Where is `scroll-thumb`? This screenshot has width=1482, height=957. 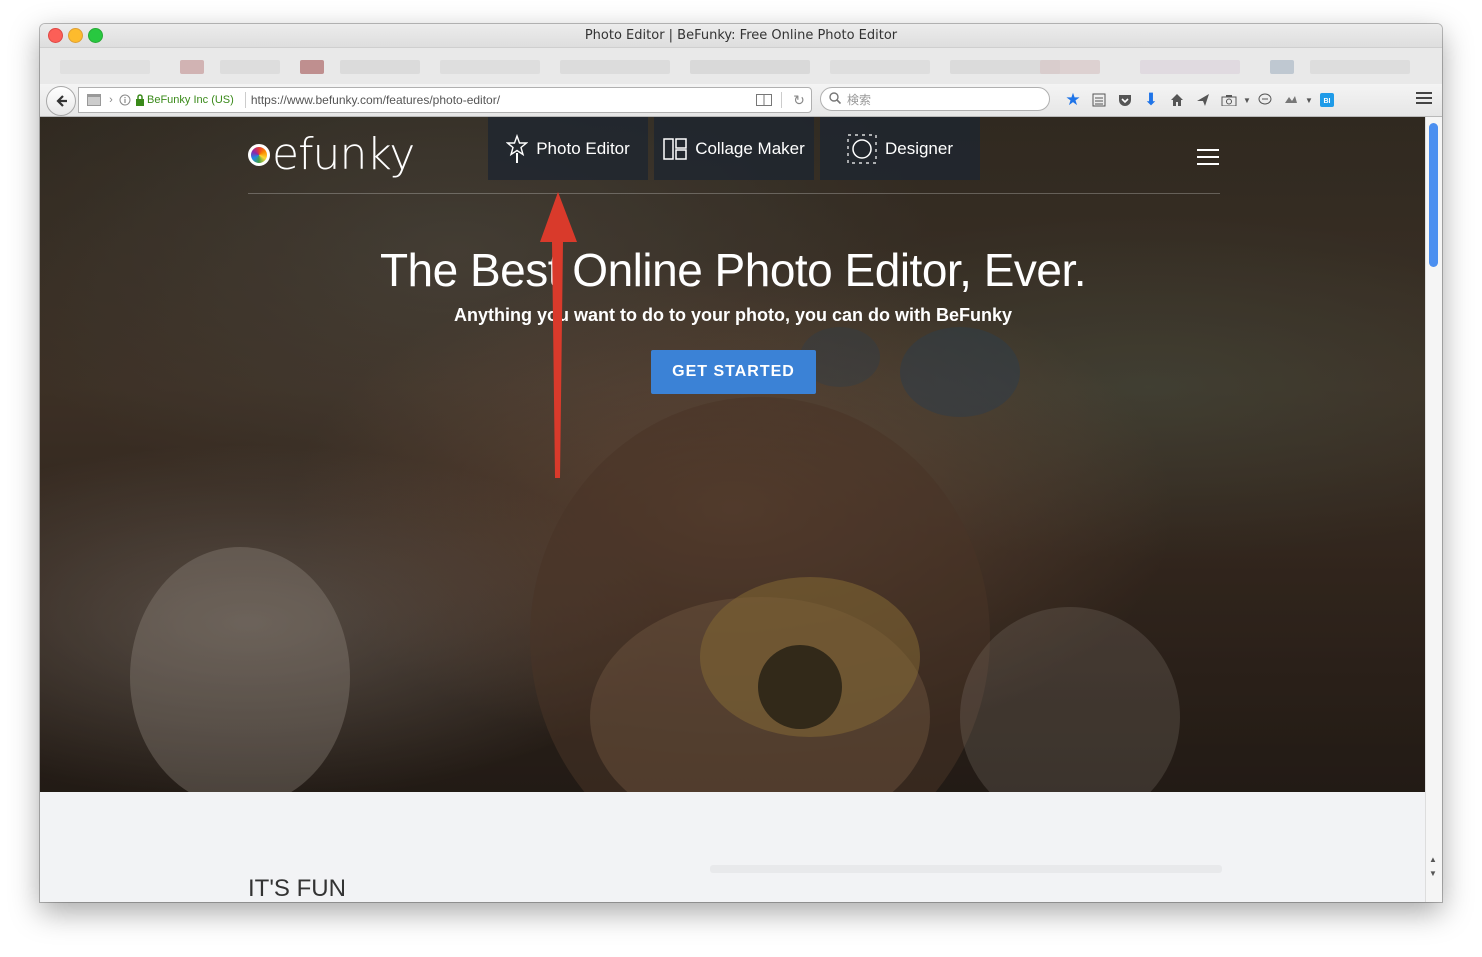
scroll-thumb is located at coordinates (1433, 195).